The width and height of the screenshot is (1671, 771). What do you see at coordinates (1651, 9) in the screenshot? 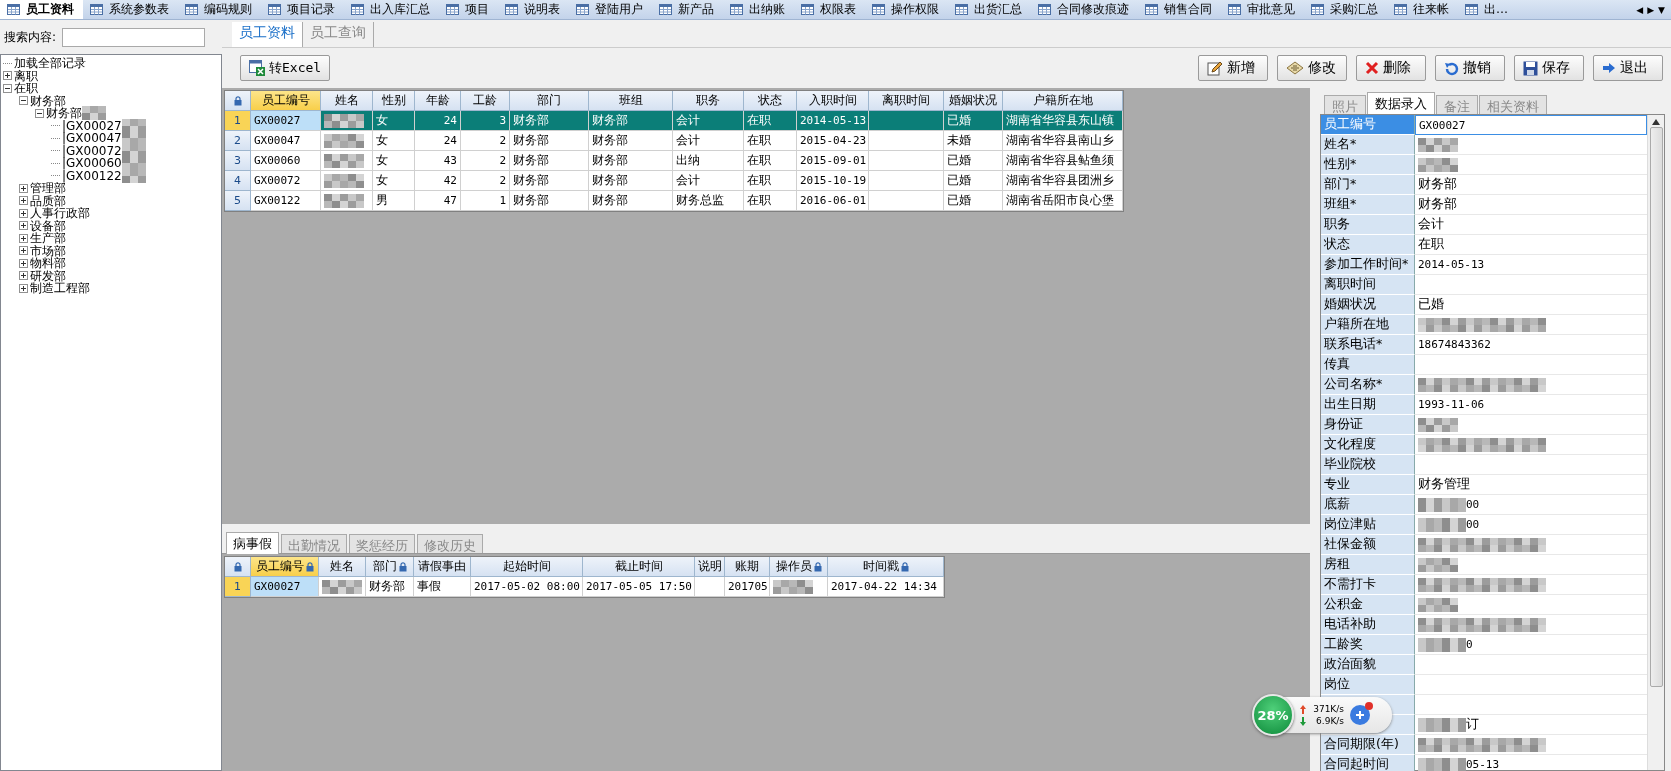
I see `tab-scroll-button: ▶` at bounding box center [1651, 9].